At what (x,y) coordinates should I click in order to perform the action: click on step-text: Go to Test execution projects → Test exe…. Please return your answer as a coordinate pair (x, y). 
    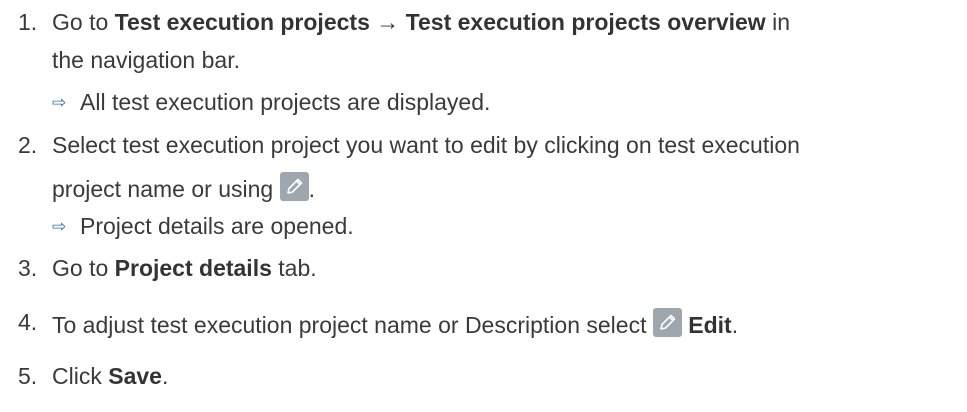
    Looking at the image, I should click on (421, 22).